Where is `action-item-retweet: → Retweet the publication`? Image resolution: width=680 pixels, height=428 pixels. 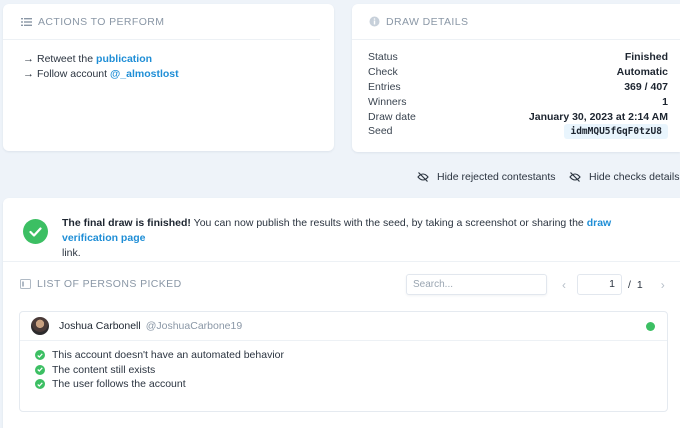
action-item-retweet: → Retweet the publication is located at coordinates (168, 58).